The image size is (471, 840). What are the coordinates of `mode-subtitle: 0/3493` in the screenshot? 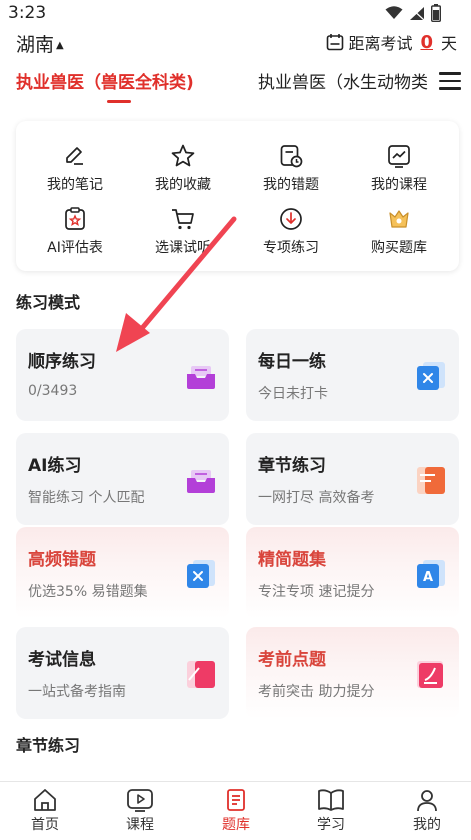 It's located at (53, 391).